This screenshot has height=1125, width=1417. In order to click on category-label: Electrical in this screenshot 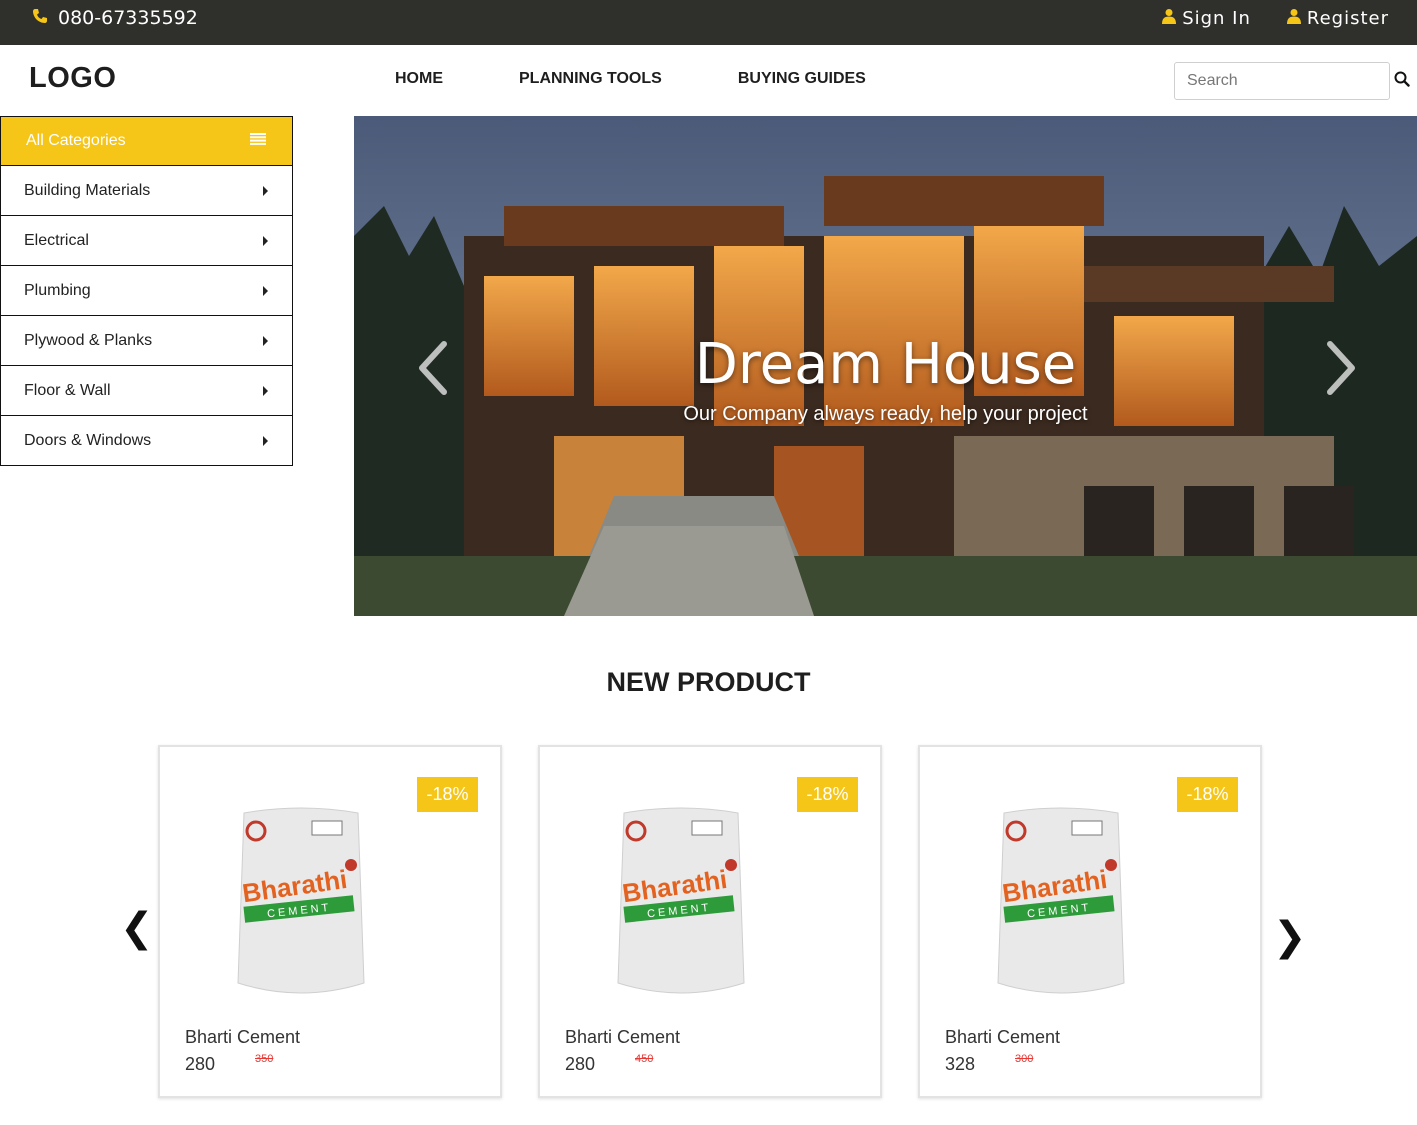, I will do `click(56, 240)`.